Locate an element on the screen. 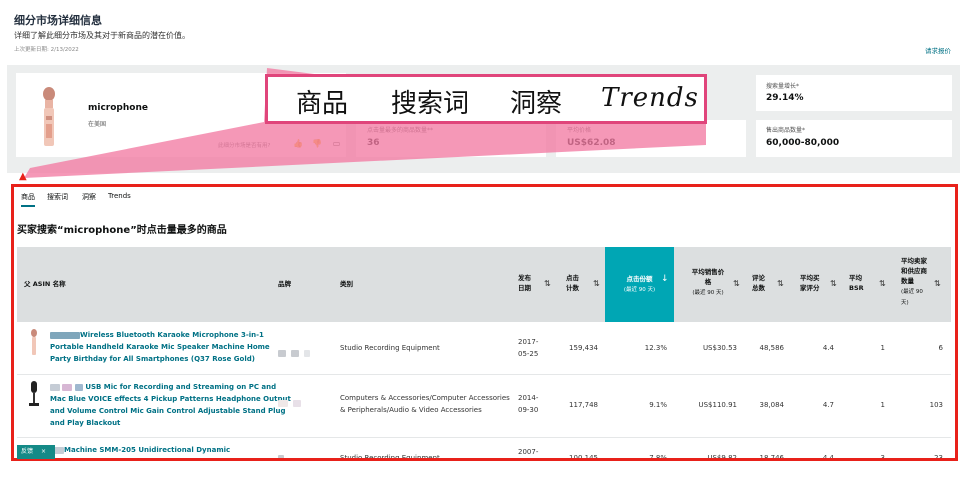  thumbs-down-icon: 👎 is located at coordinates (317, 143).